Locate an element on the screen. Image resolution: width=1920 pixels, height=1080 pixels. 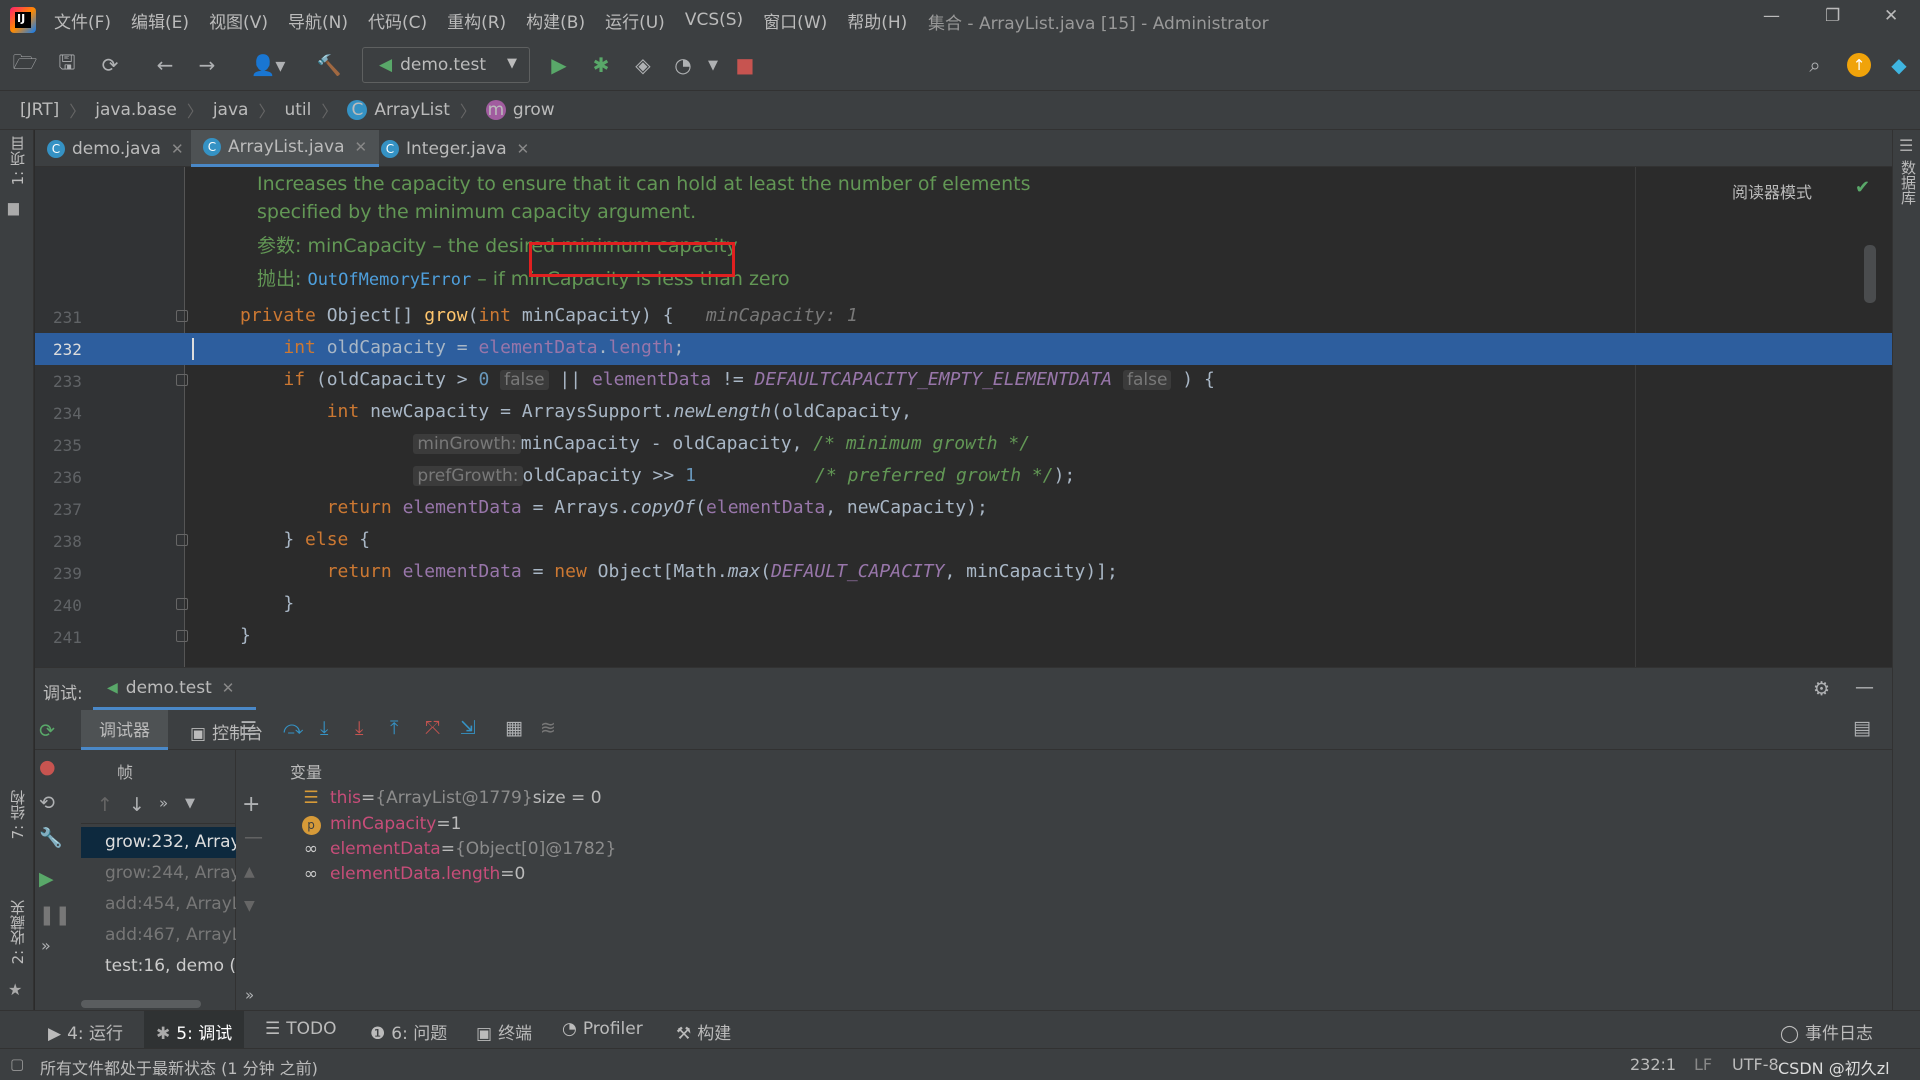
run-to-cursor-icon: ⇲ is located at coordinates (468, 728).